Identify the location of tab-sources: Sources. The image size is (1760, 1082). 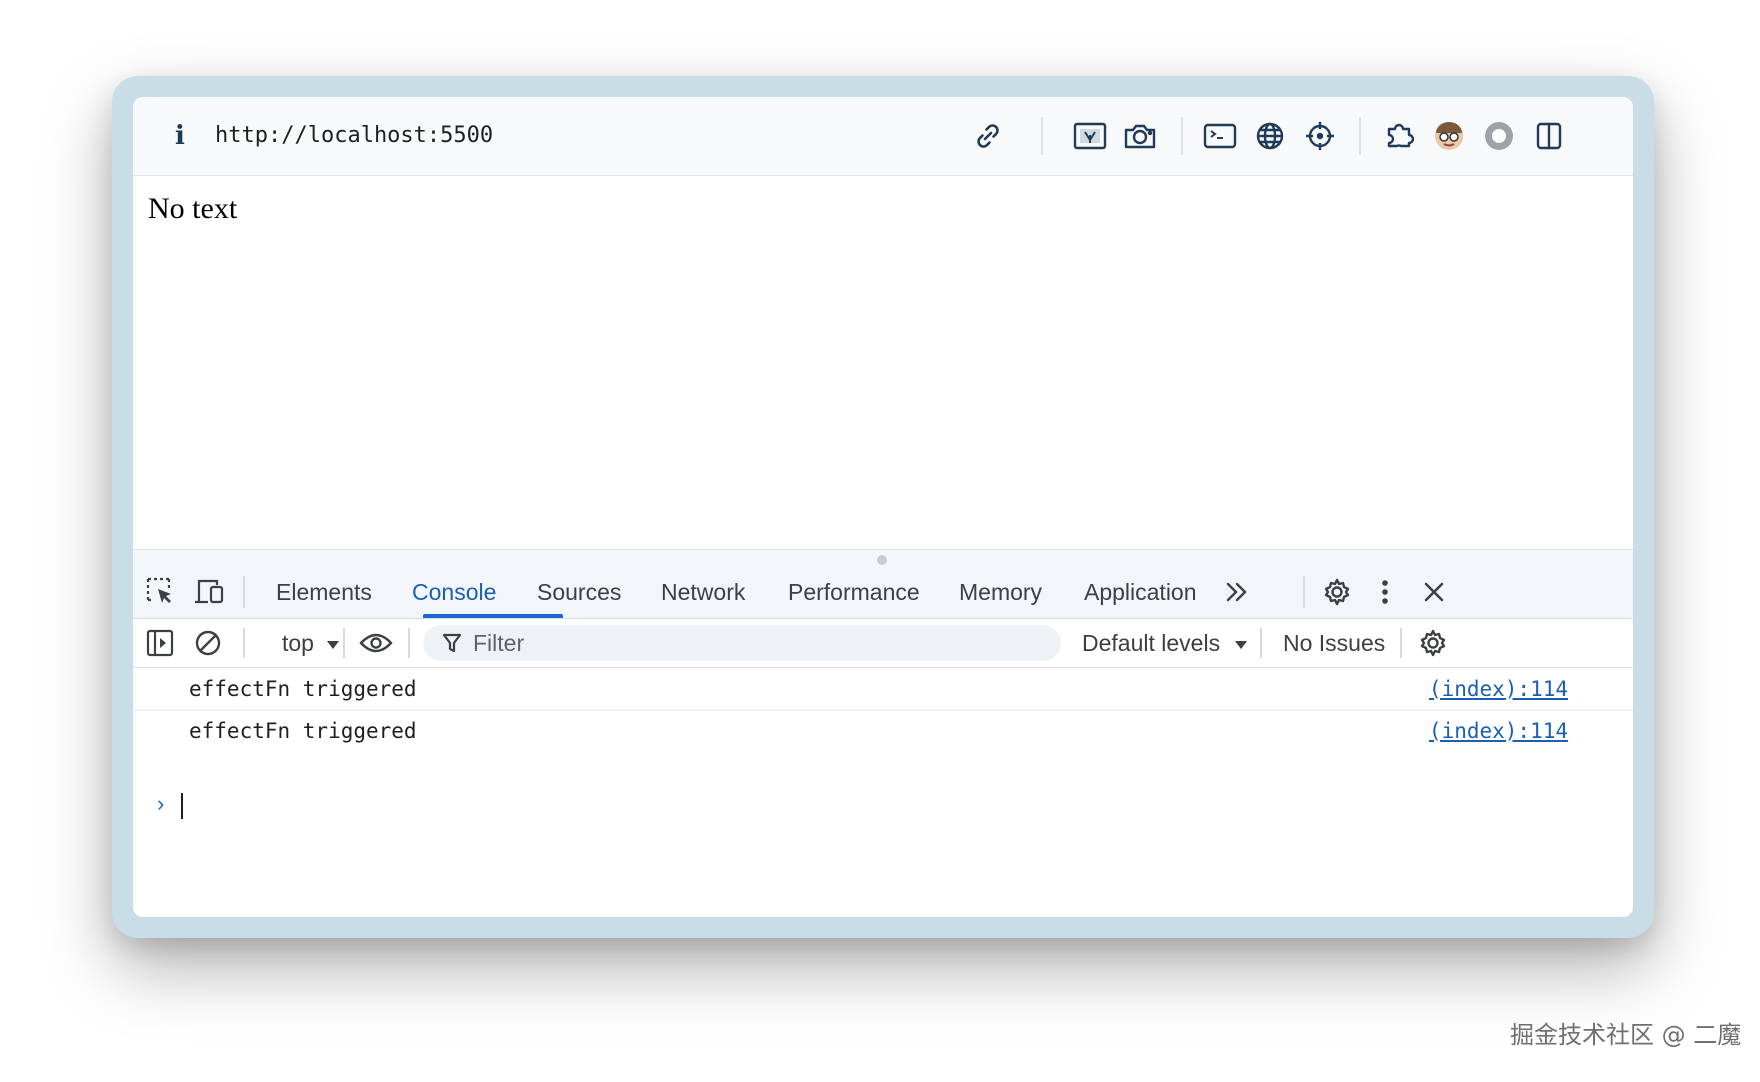
(579, 592).